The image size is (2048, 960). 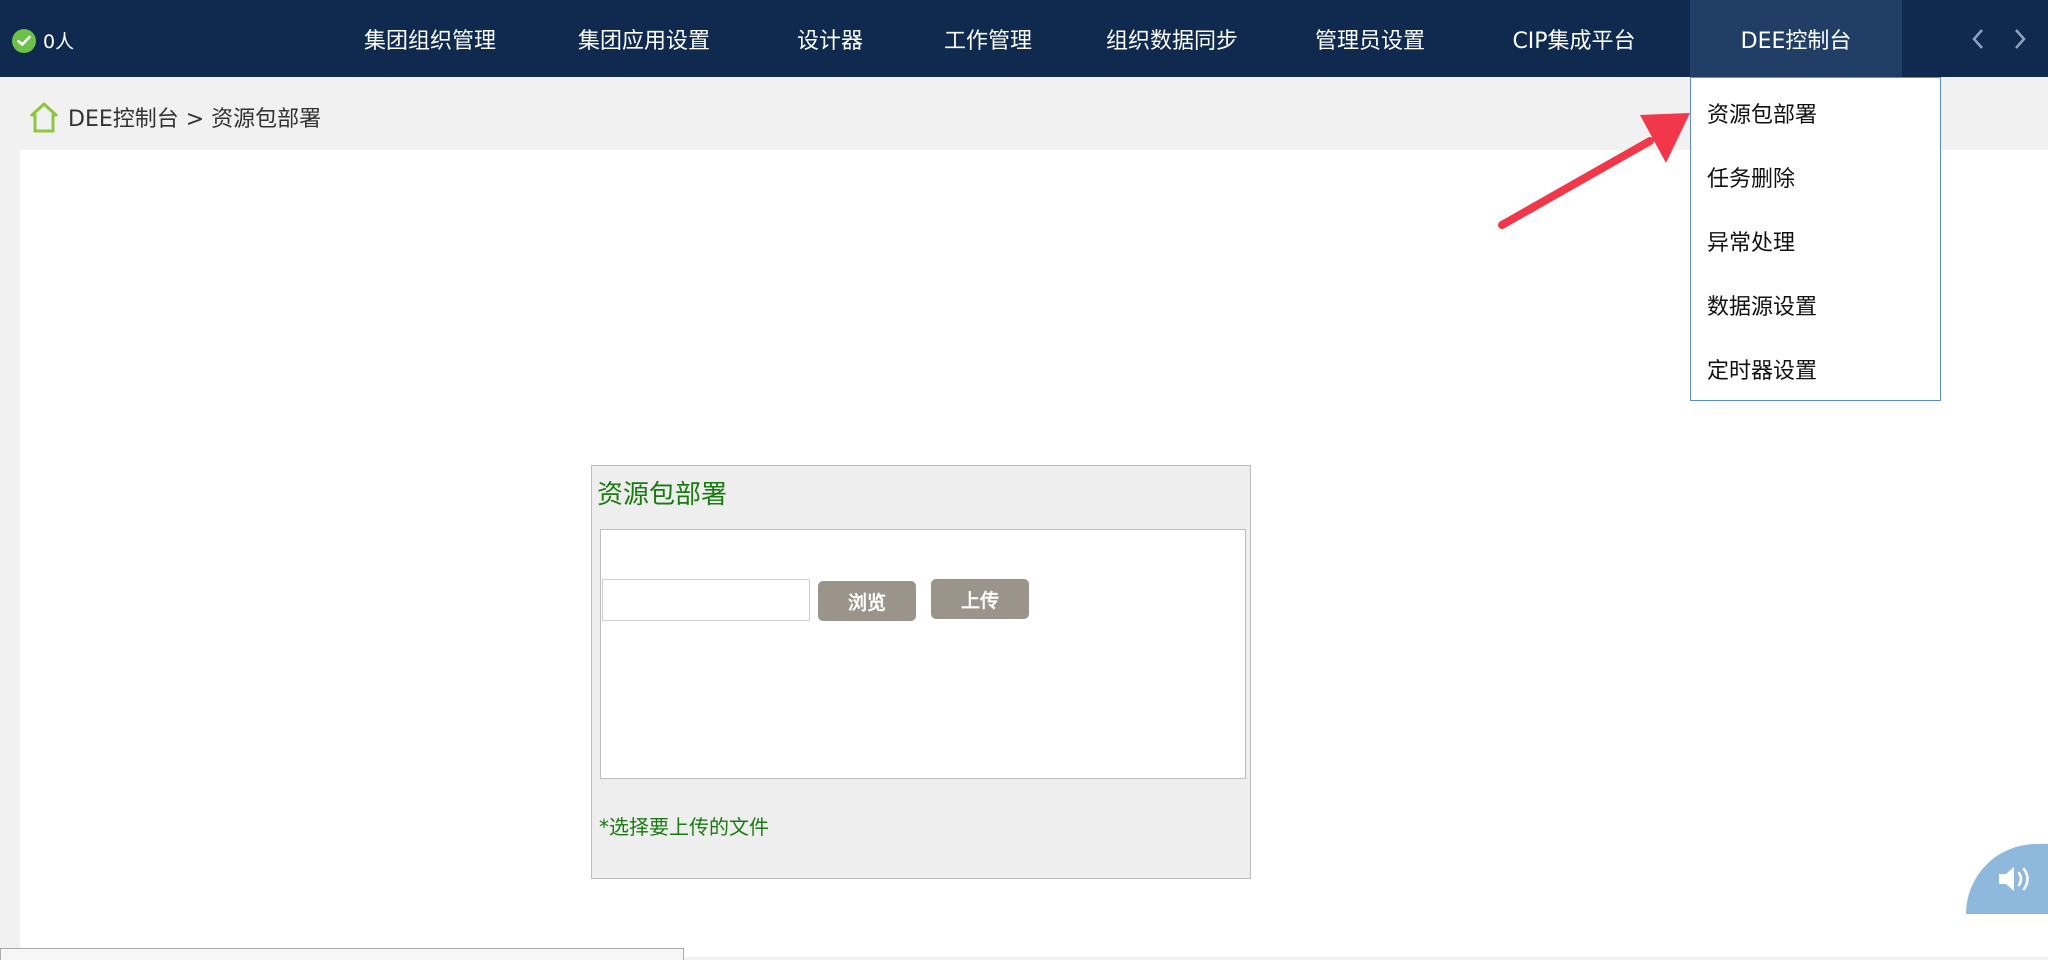 What do you see at coordinates (1370, 38) in the screenshot?
I see `nav-admin-settings: 管理员设置` at bounding box center [1370, 38].